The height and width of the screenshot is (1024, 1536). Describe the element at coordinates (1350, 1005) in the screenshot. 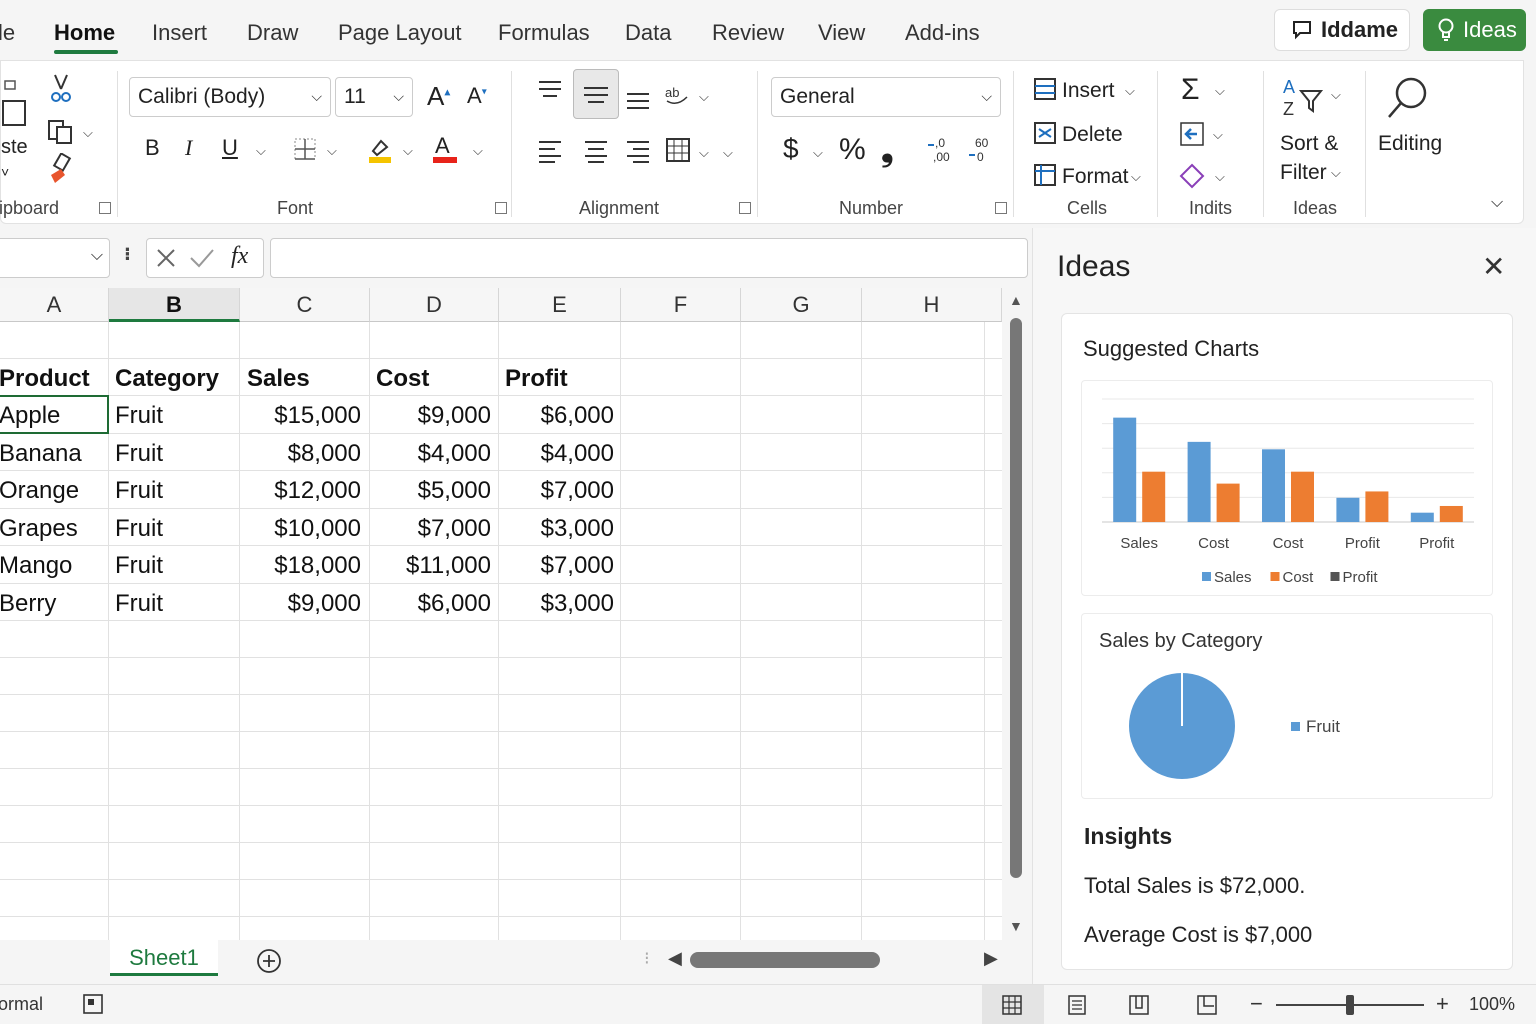

I see `zoom-slider-thumb` at that location.